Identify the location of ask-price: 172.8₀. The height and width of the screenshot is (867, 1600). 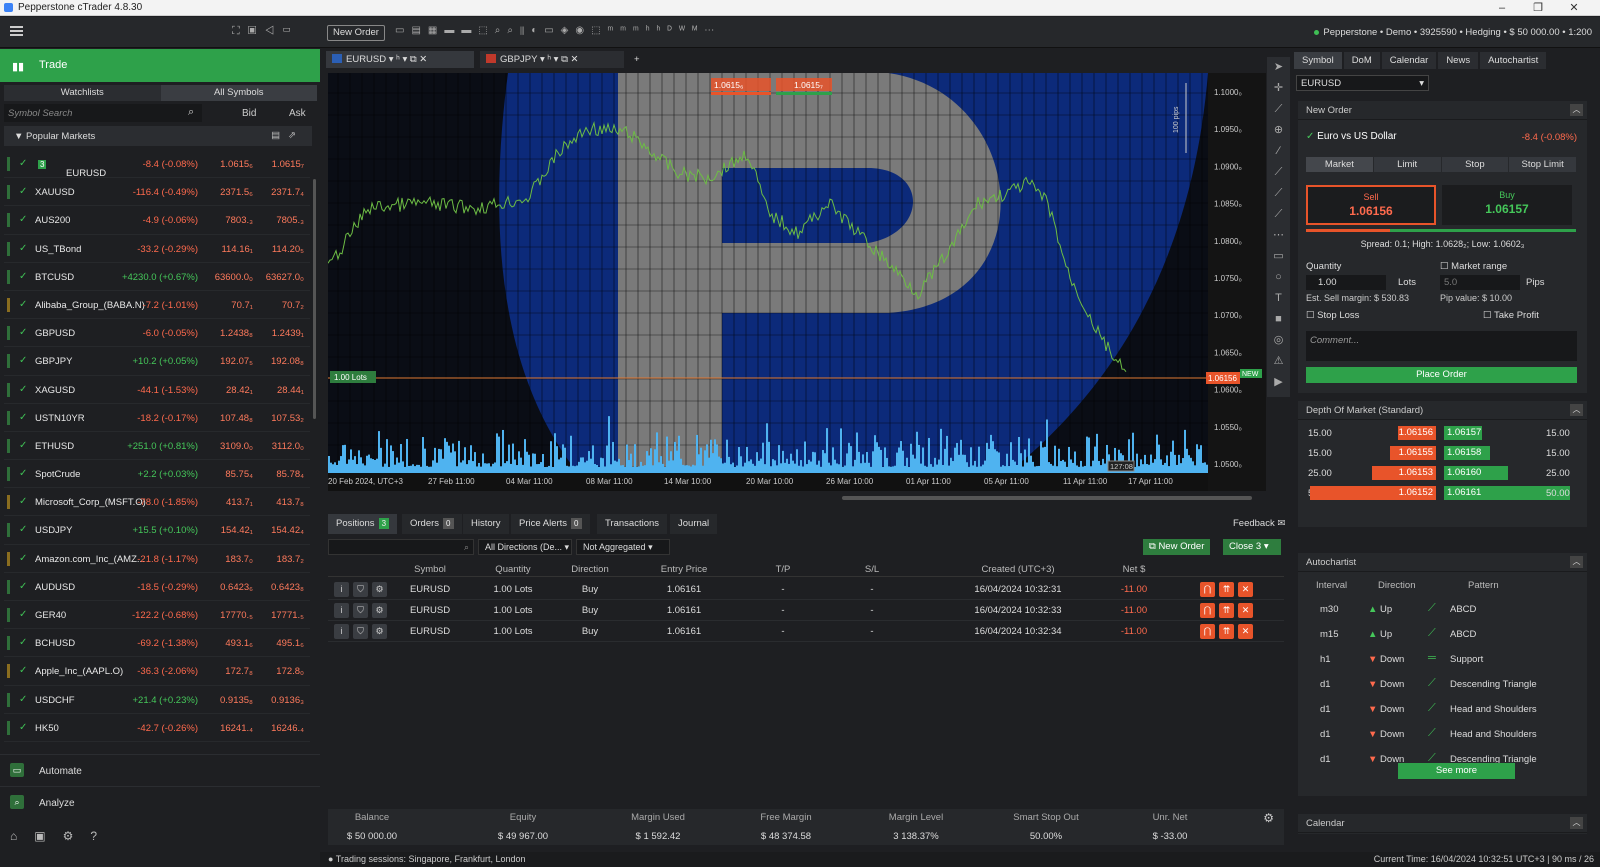
(290, 671).